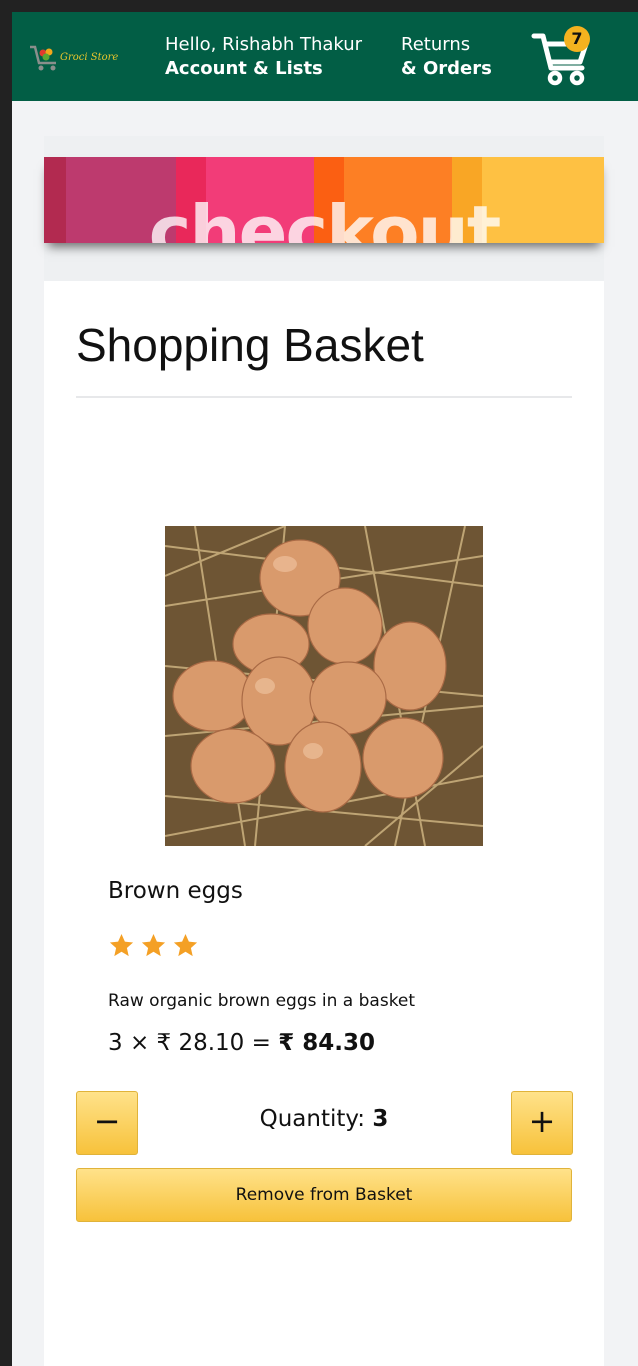 This screenshot has width=638, height=1366. I want to click on product-name: Brown eggs, so click(175, 891).